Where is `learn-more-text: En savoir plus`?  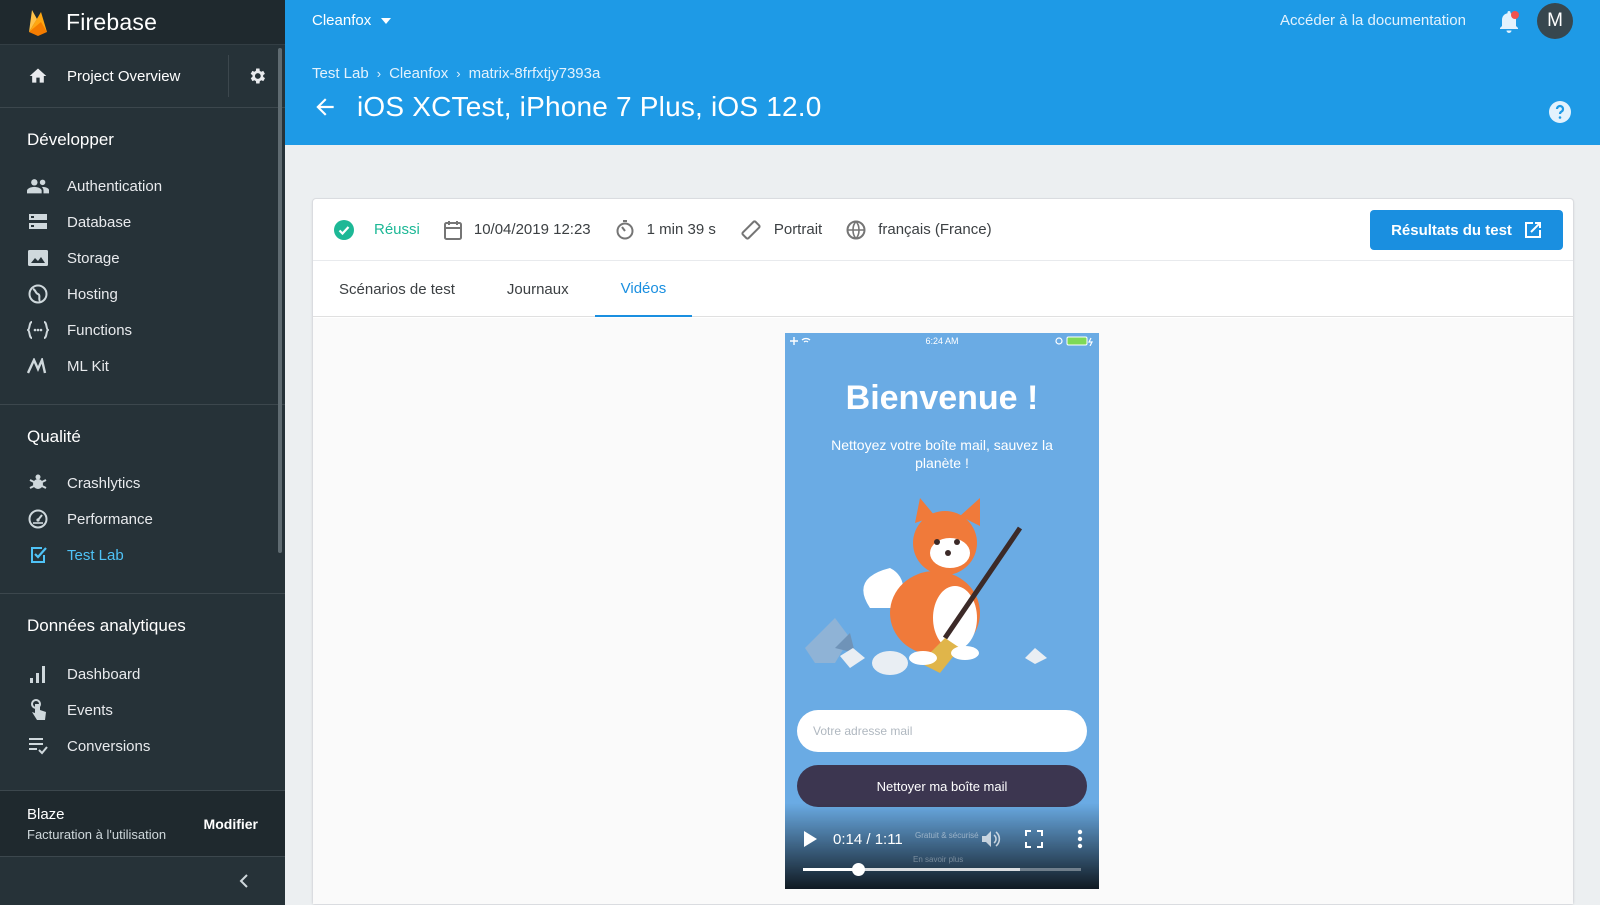
learn-more-text: En savoir plus is located at coordinates (938, 859).